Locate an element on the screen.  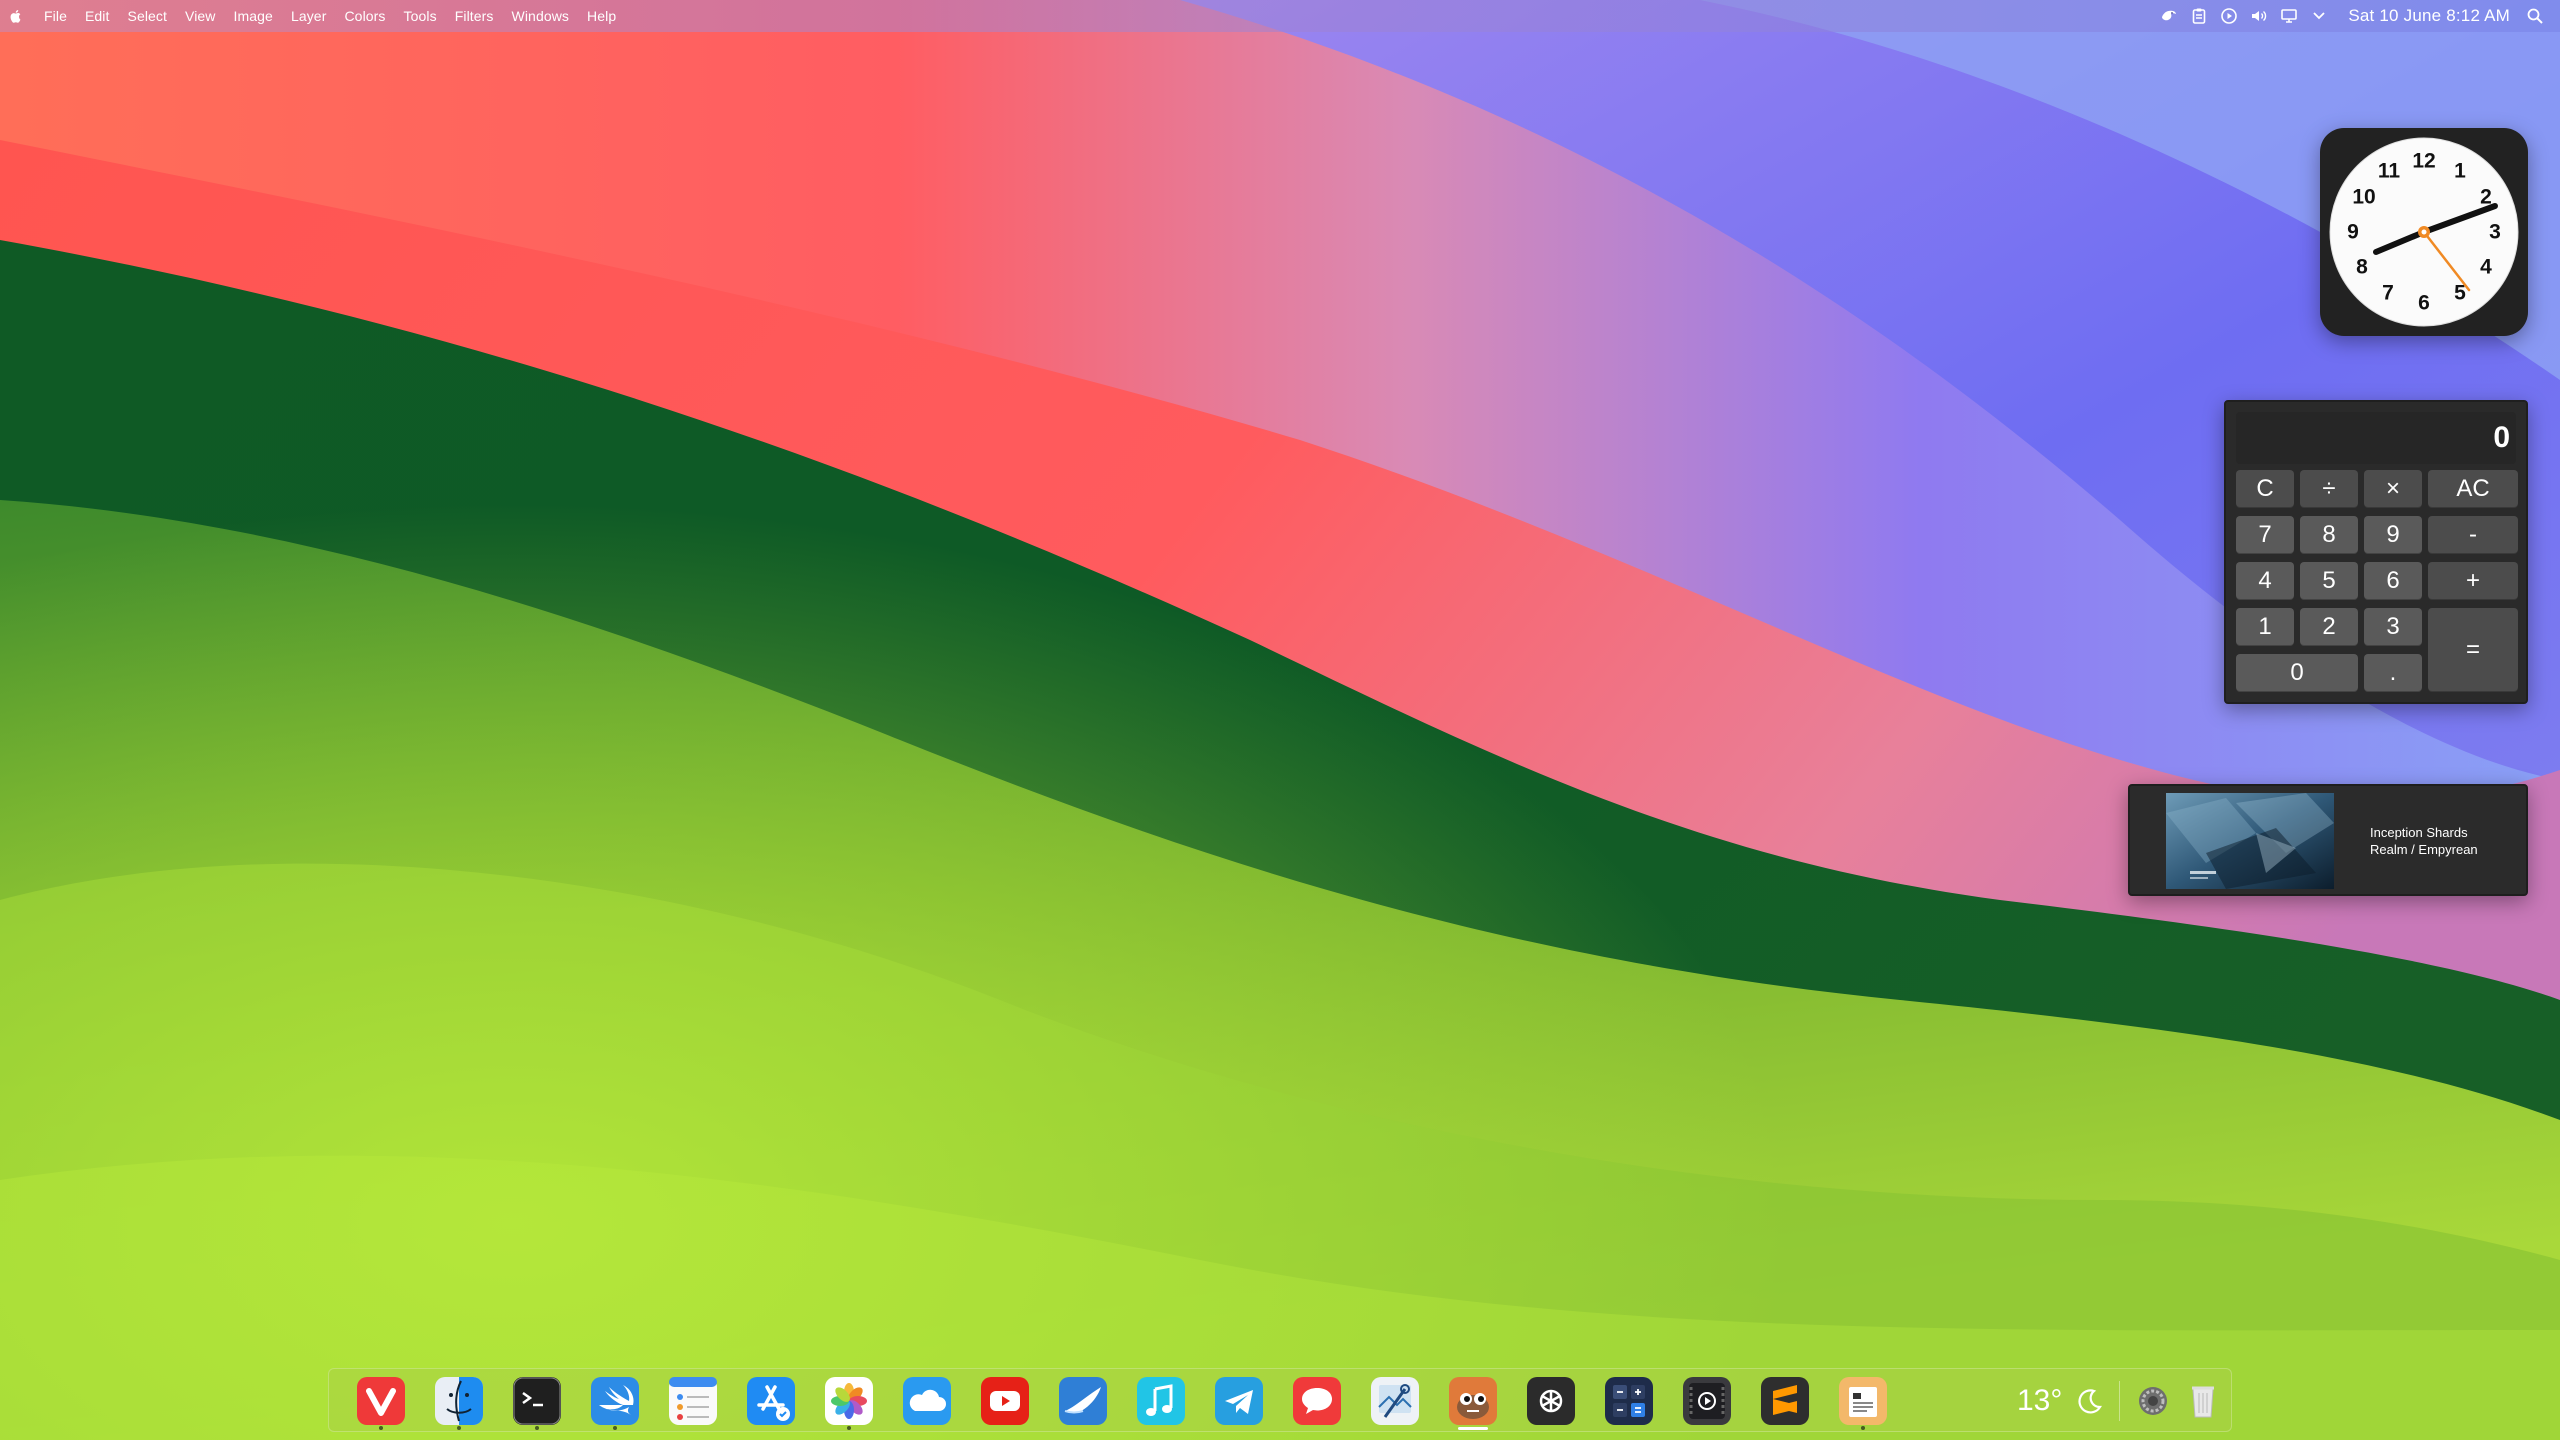
track-subtitle: Realm / Empyrean is located at coordinates (2424, 849).